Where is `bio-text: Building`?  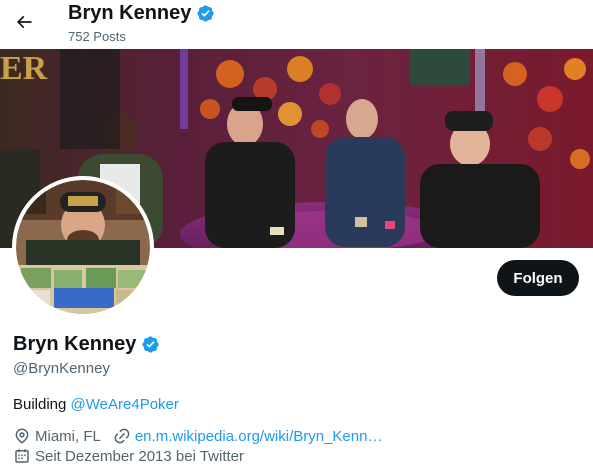
bio-text: Building is located at coordinates (42, 404).